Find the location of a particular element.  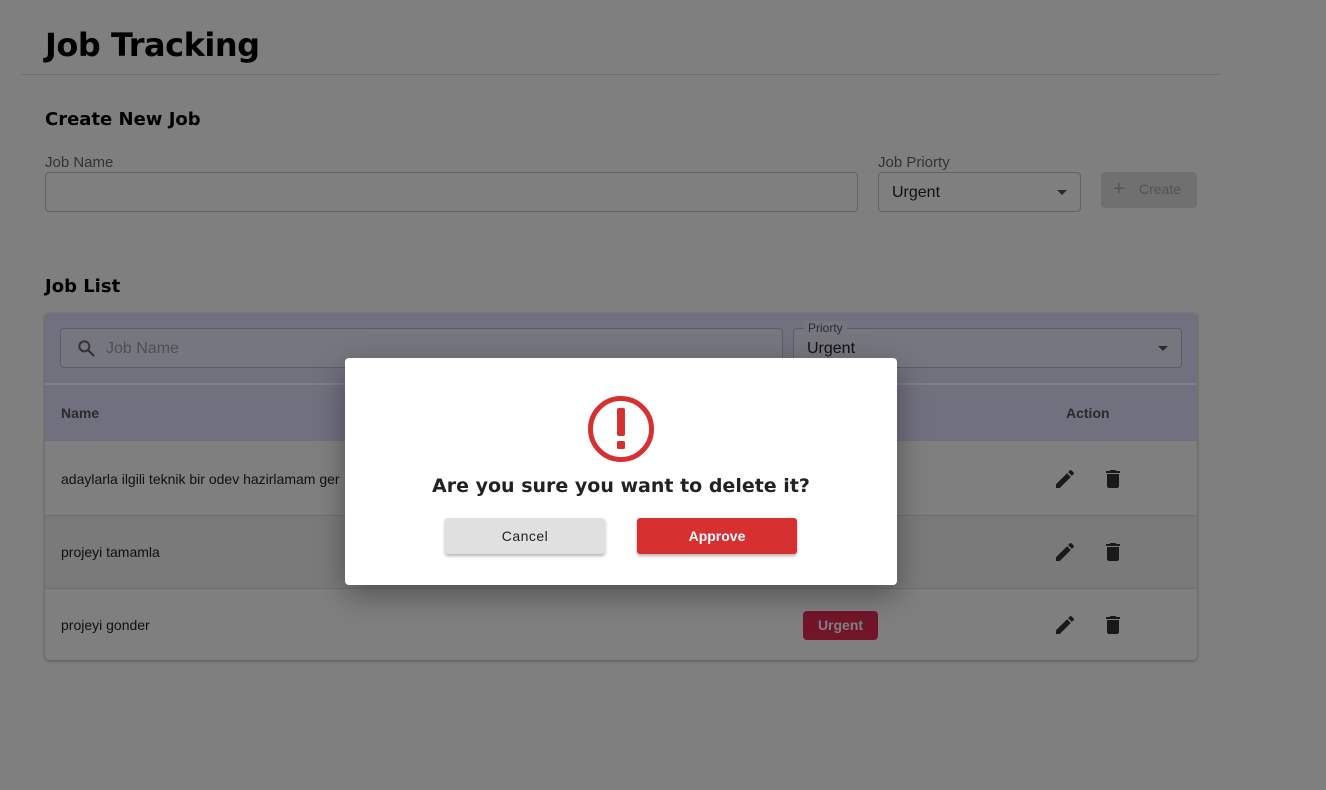

alert-circle-icon is located at coordinates (621, 429).